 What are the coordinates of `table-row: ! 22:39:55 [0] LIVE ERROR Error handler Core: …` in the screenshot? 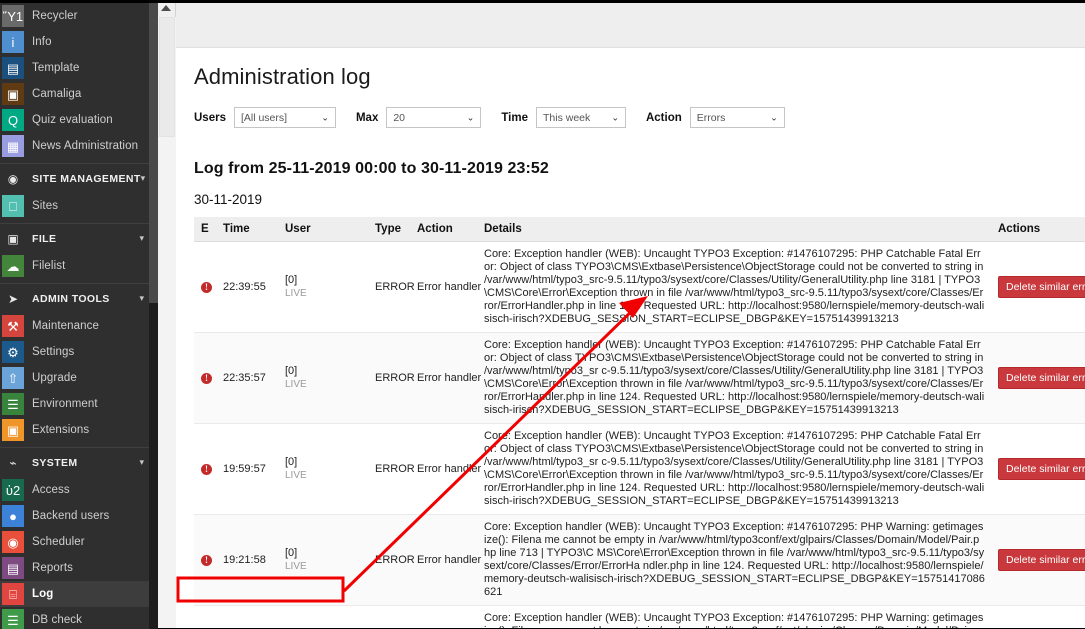 It's located at (639, 287).